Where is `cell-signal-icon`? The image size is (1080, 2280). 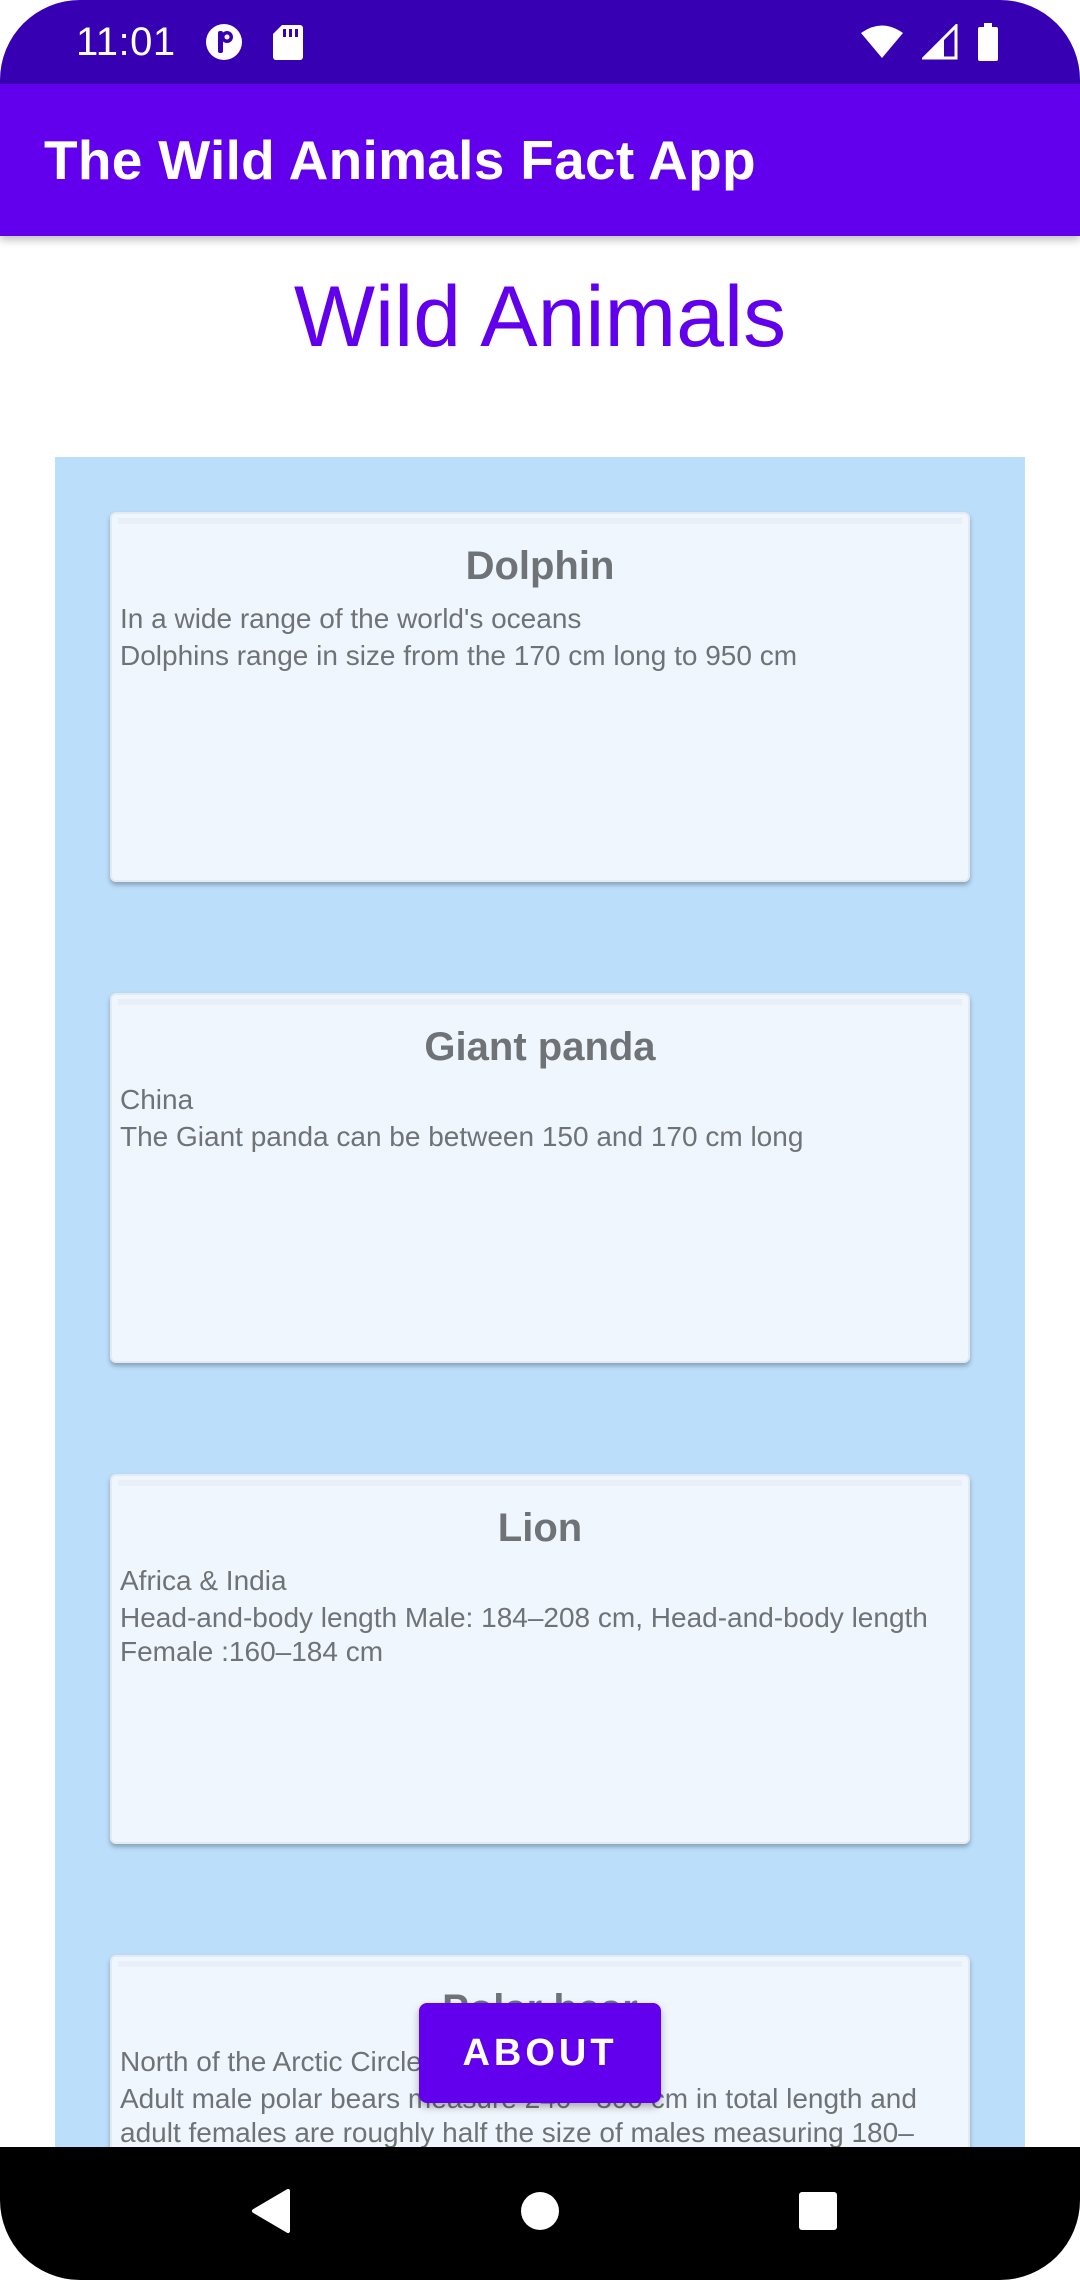
cell-signal-icon is located at coordinates (940, 42).